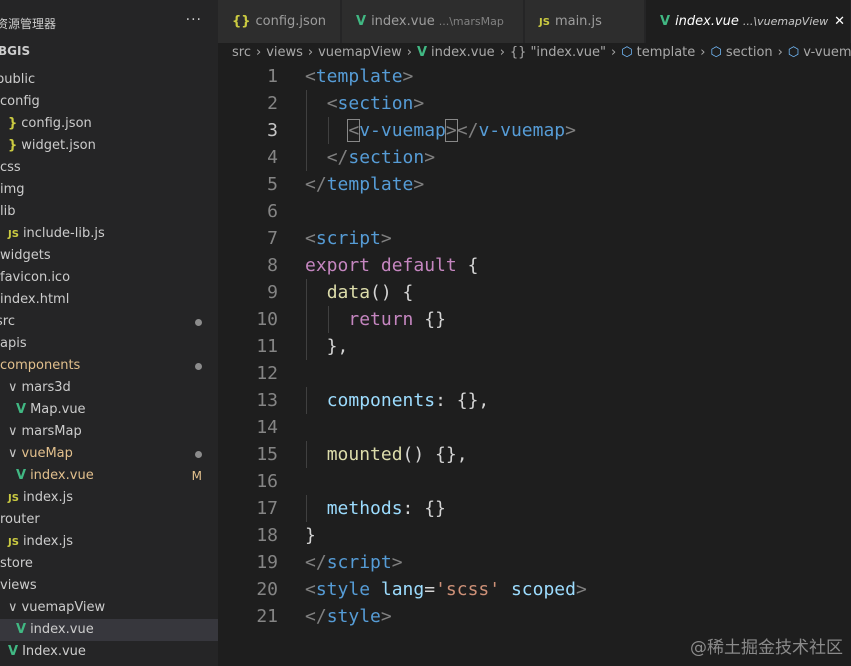 This screenshot has height=666, width=851. What do you see at coordinates (63, 233) in the screenshot?
I see `tree-item-label: include-lib.js` at bounding box center [63, 233].